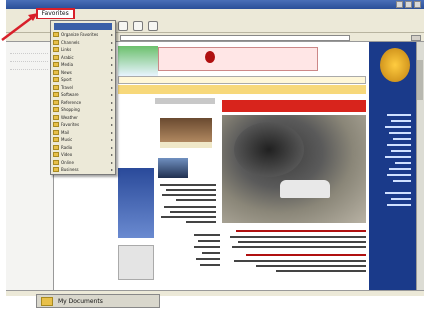 The height and width of the screenshot is (310, 429). Describe the element at coordinates (138, 61) in the screenshot. I see `site-header-image` at that location.